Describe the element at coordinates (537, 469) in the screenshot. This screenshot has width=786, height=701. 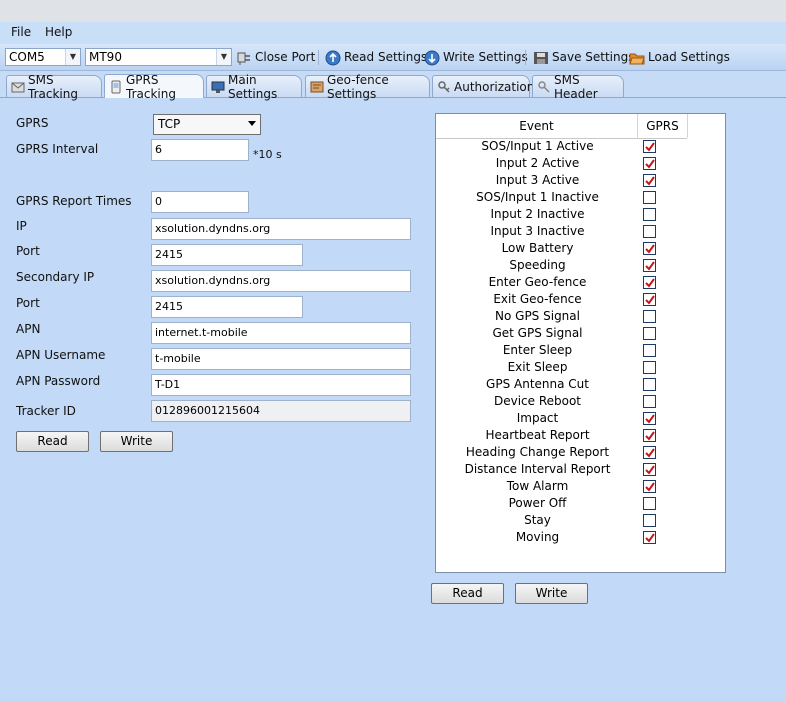
I see `event-name: Distance Interval Report` at that location.